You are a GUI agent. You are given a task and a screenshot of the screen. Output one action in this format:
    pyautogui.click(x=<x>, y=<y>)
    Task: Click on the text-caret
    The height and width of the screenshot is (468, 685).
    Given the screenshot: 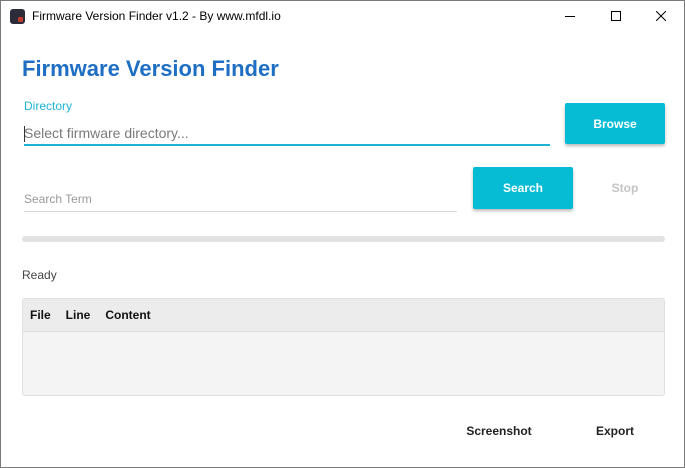 What is the action you would take?
    pyautogui.click(x=24, y=134)
    